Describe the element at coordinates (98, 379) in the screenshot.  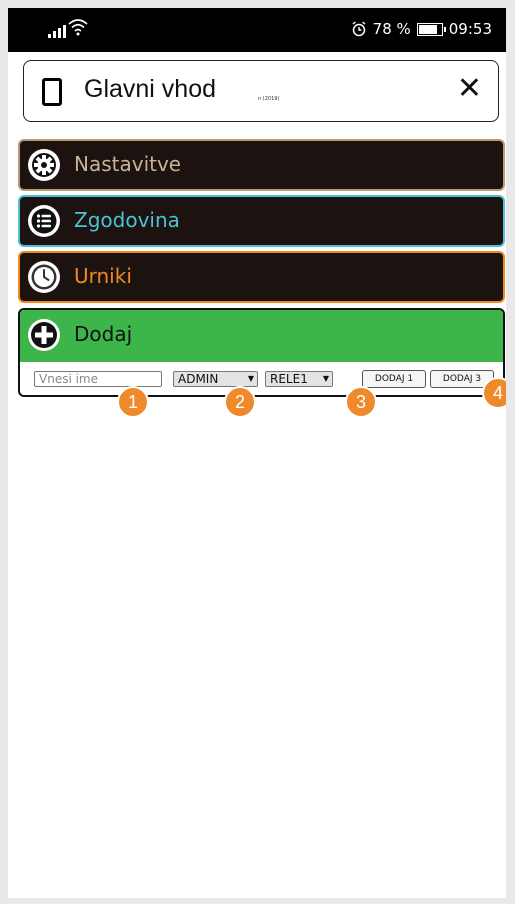
I see `name-input: Vnesi ime` at that location.